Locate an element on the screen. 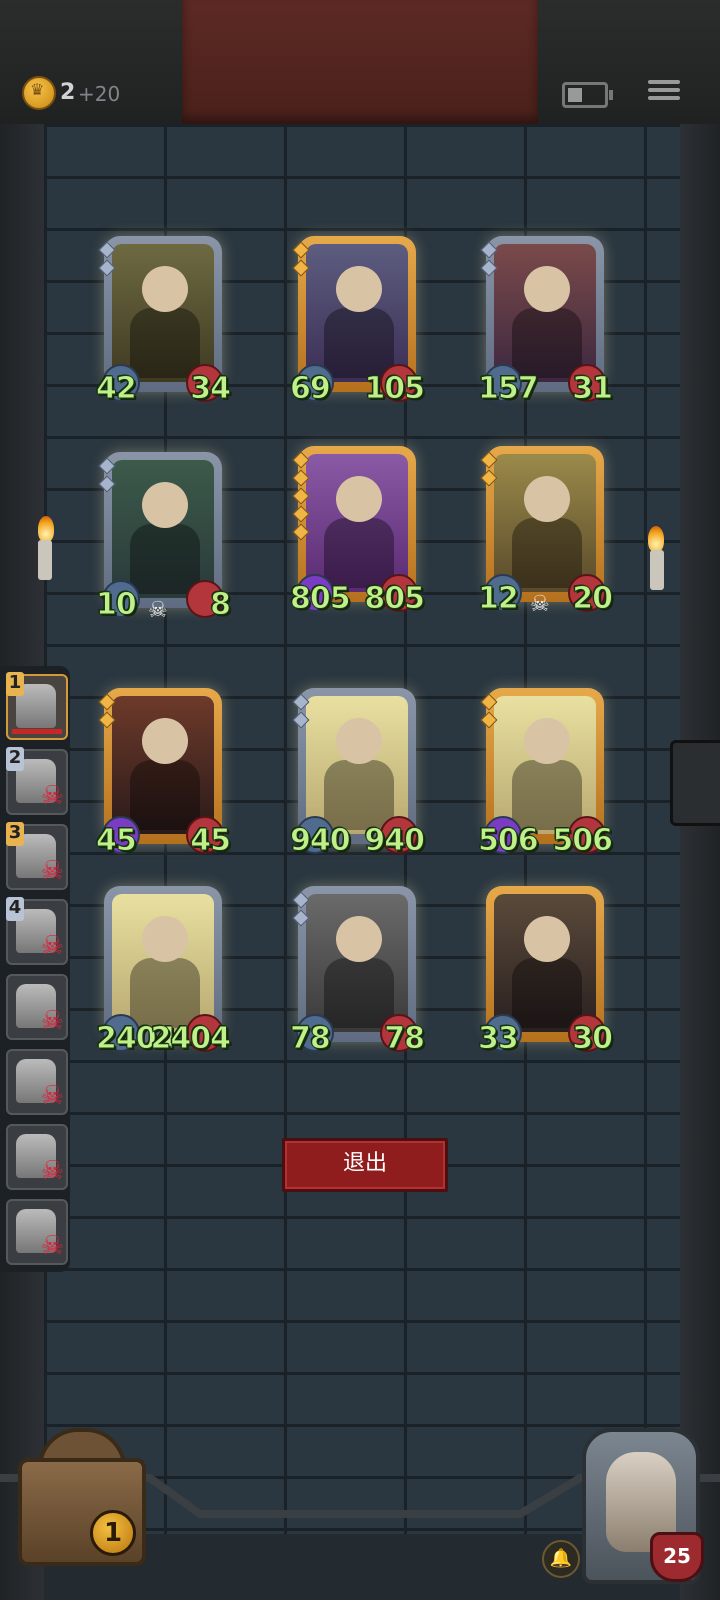 The image size is (720, 1600). card-swamp-witch: 42 34 is located at coordinates (163, 321).